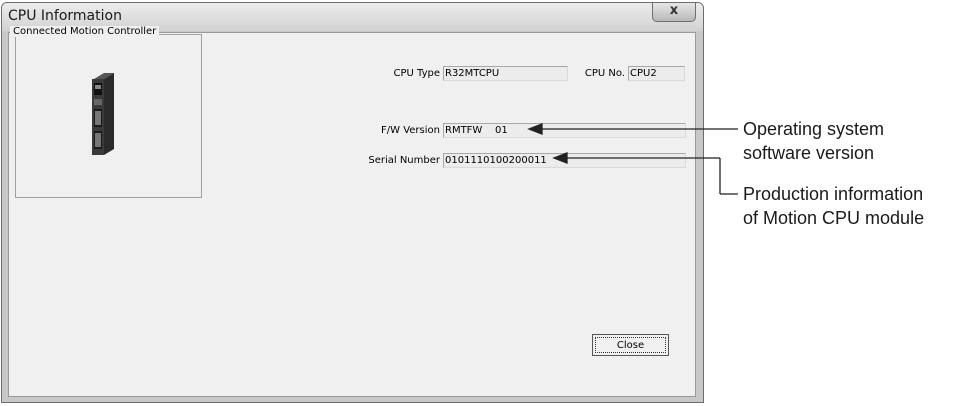 The image size is (961, 406). What do you see at coordinates (809, 153) in the screenshot?
I see `fw-callout-line2: software version` at bounding box center [809, 153].